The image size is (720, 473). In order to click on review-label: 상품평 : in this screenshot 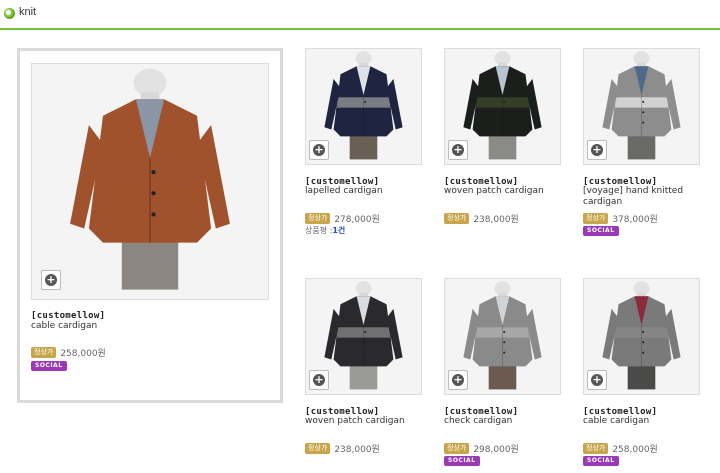, I will do `click(319, 230)`.